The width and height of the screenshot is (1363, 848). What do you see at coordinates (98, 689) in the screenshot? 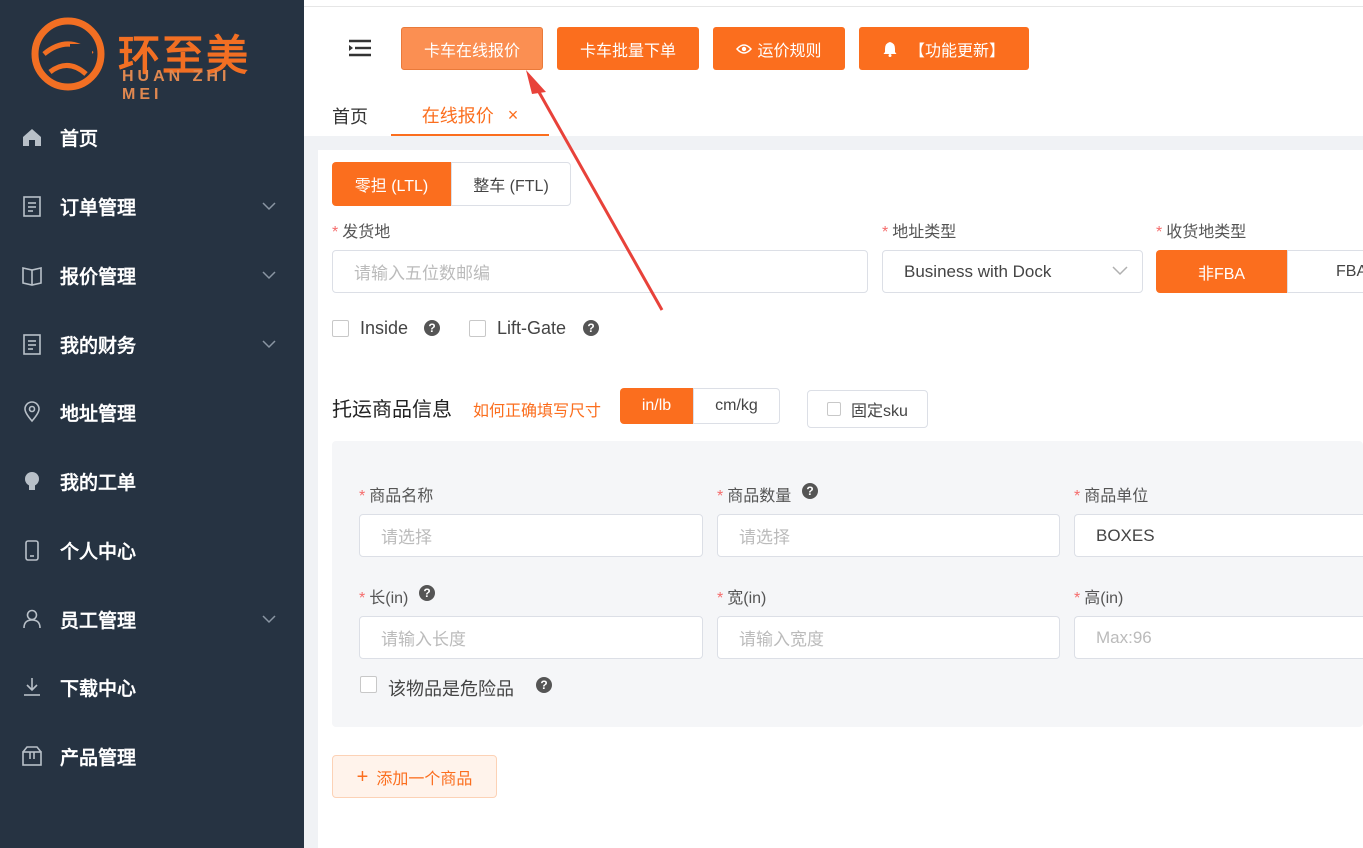
I see `sidebar-item-label: 下载中心` at bounding box center [98, 689].